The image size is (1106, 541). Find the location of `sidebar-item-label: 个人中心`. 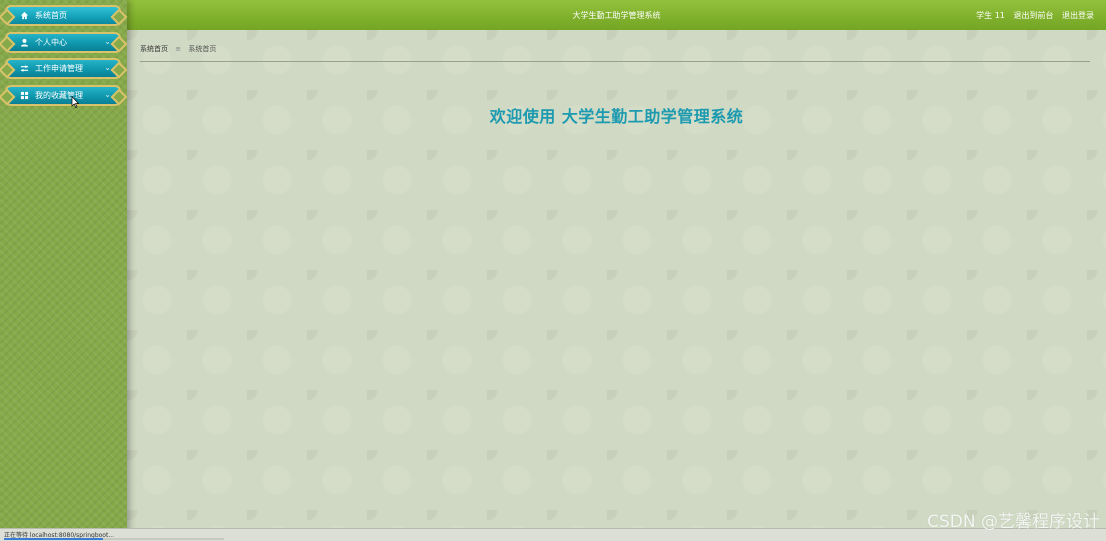

sidebar-item-label: 个人中心 is located at coordinates (51, 42).